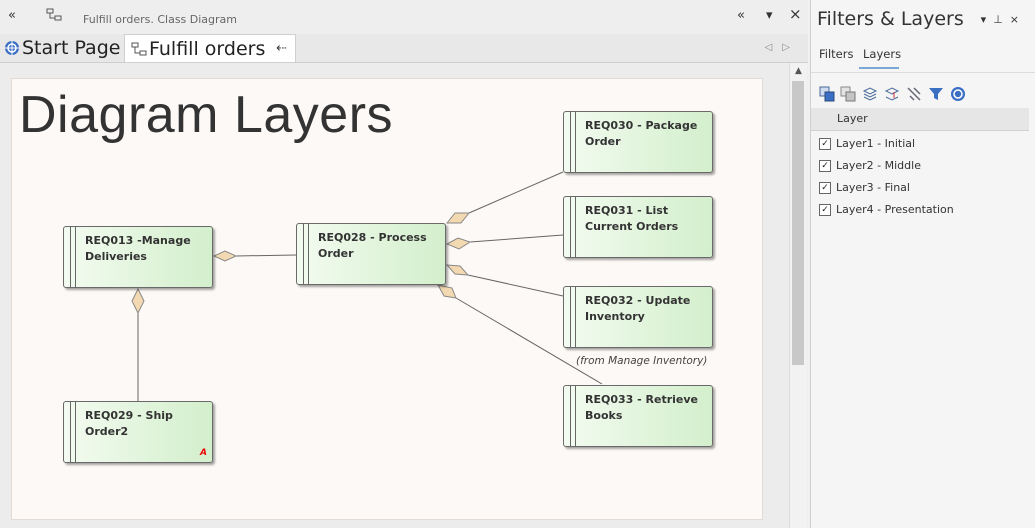 This screenshot has width=1035, height=528. I want to click on remove-layer-icon, so click(848, 94).